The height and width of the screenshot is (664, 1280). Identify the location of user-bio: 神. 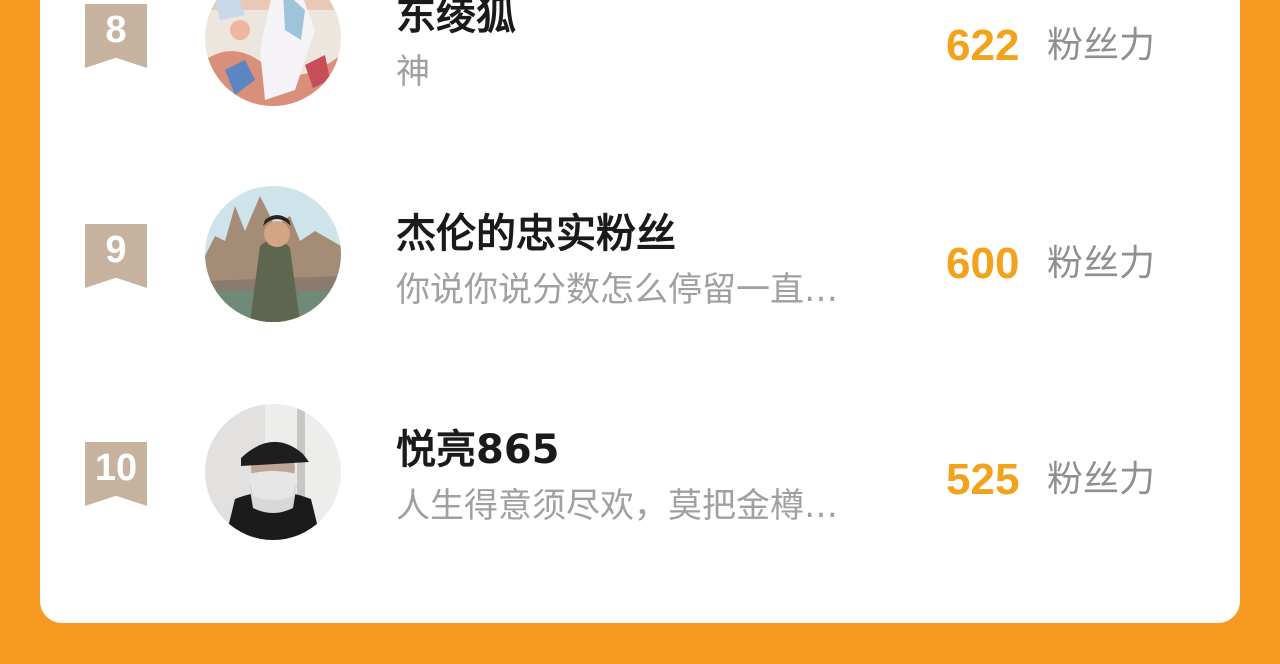
(413, 72).